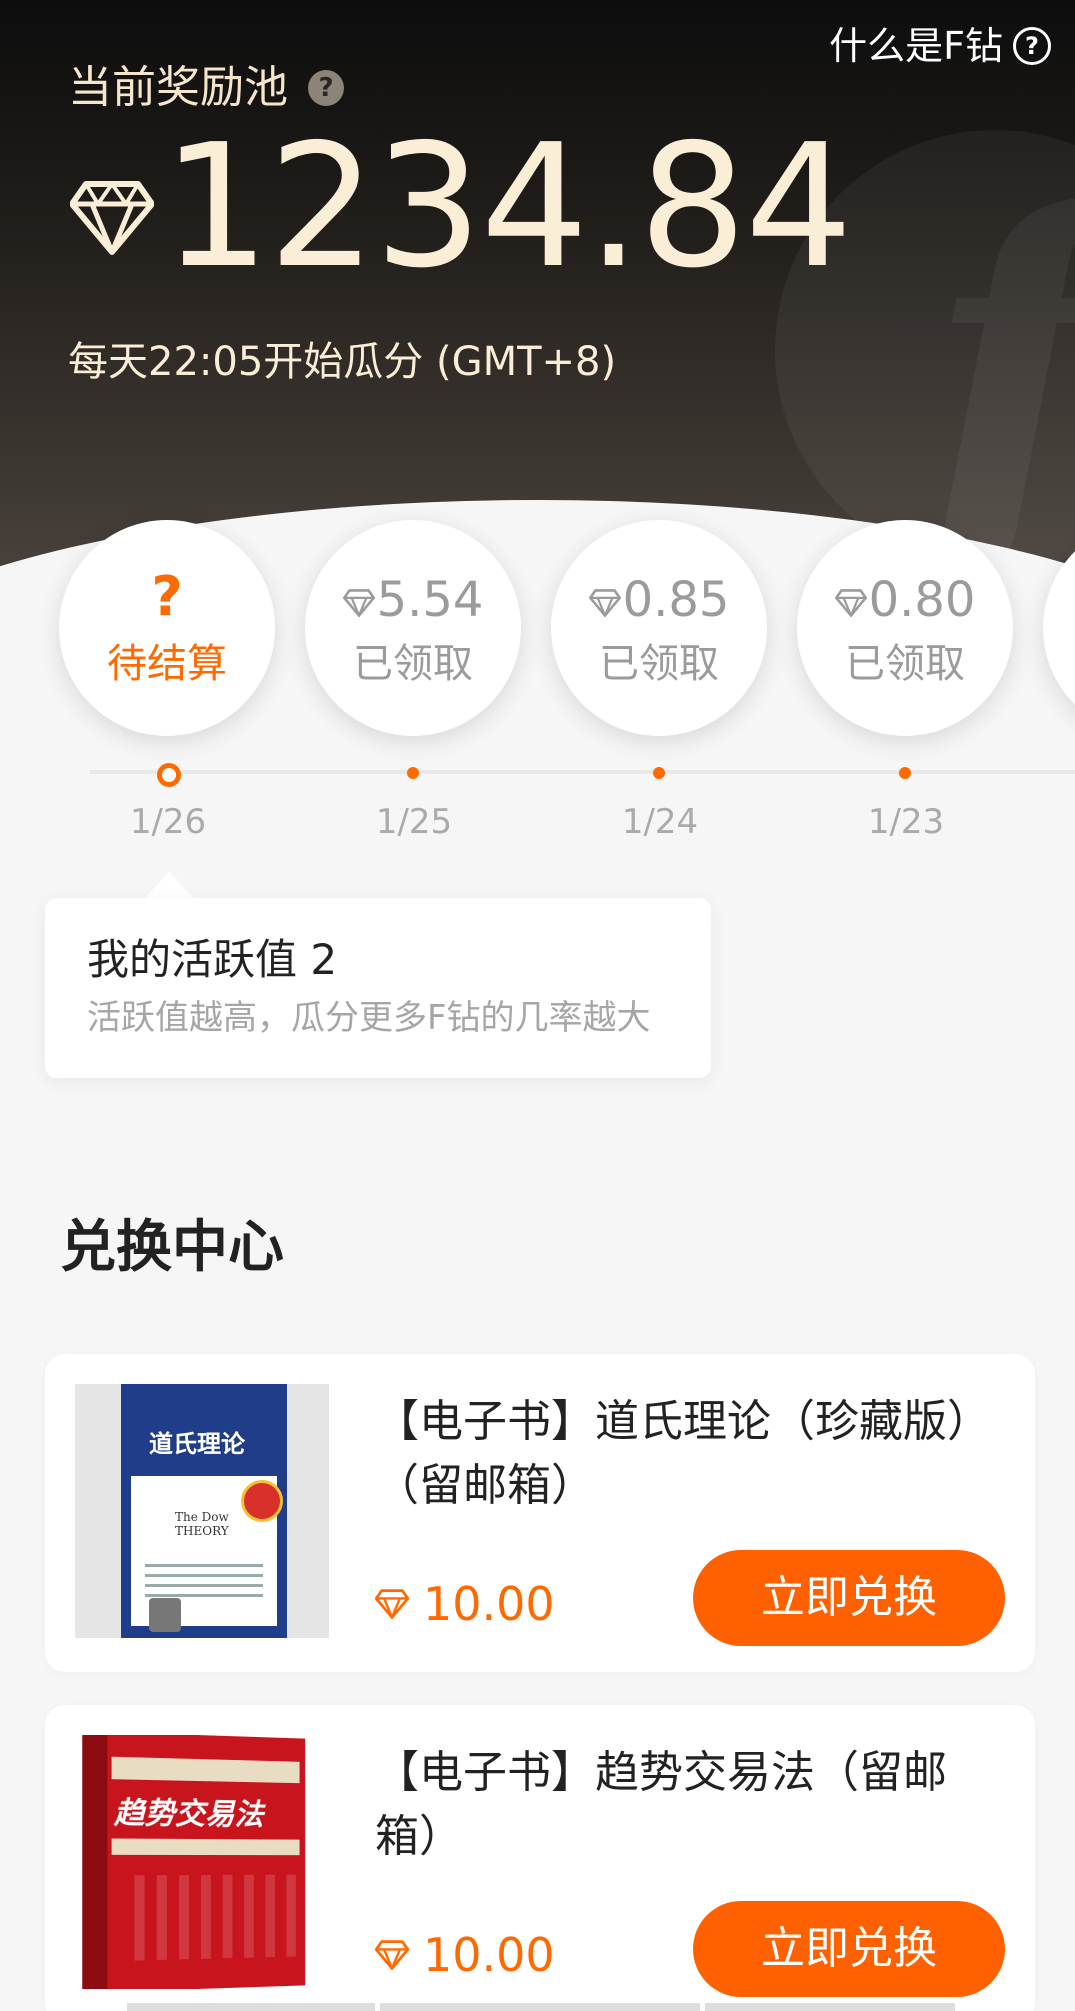  I want to click on pending-question-icon: ?, so click(167, 597).